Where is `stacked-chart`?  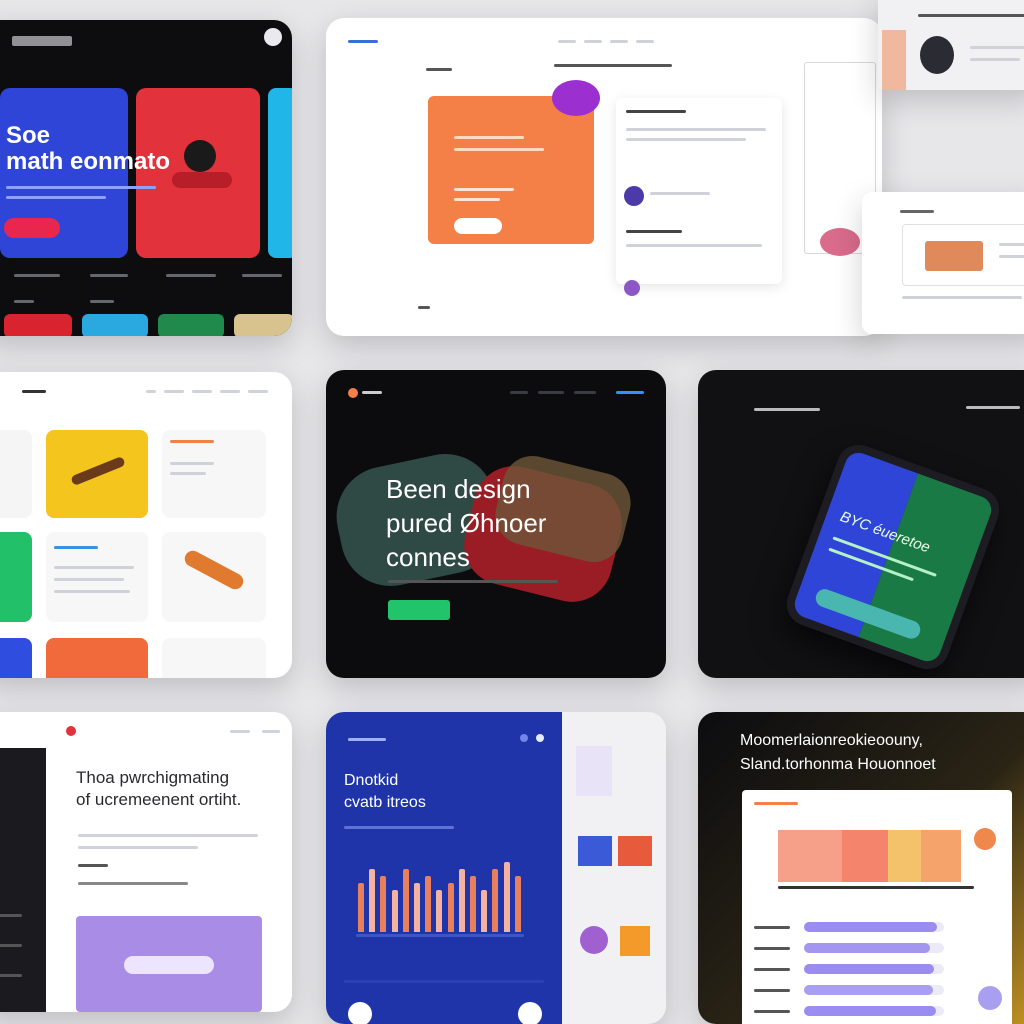 stacked-chart is located at coordinates (870, 856).